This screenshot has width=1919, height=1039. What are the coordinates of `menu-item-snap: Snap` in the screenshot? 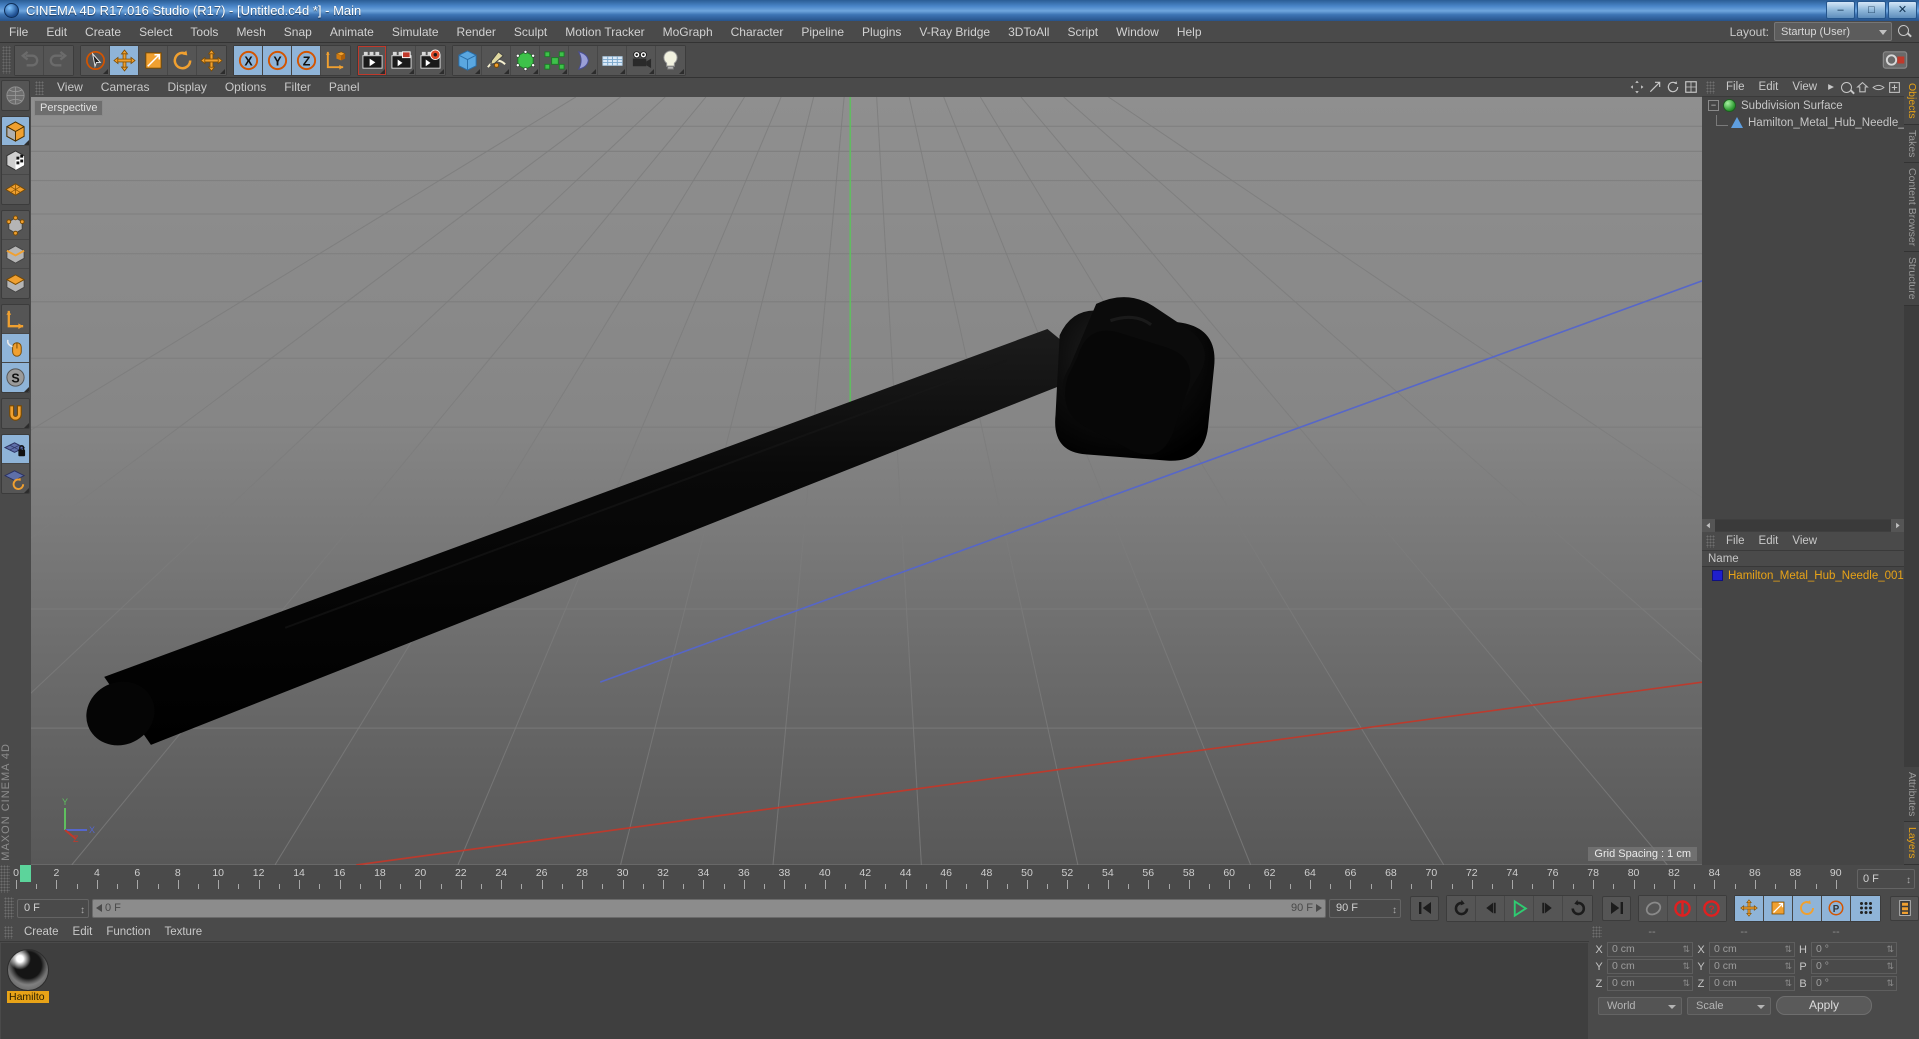 It's located at (298, 32).